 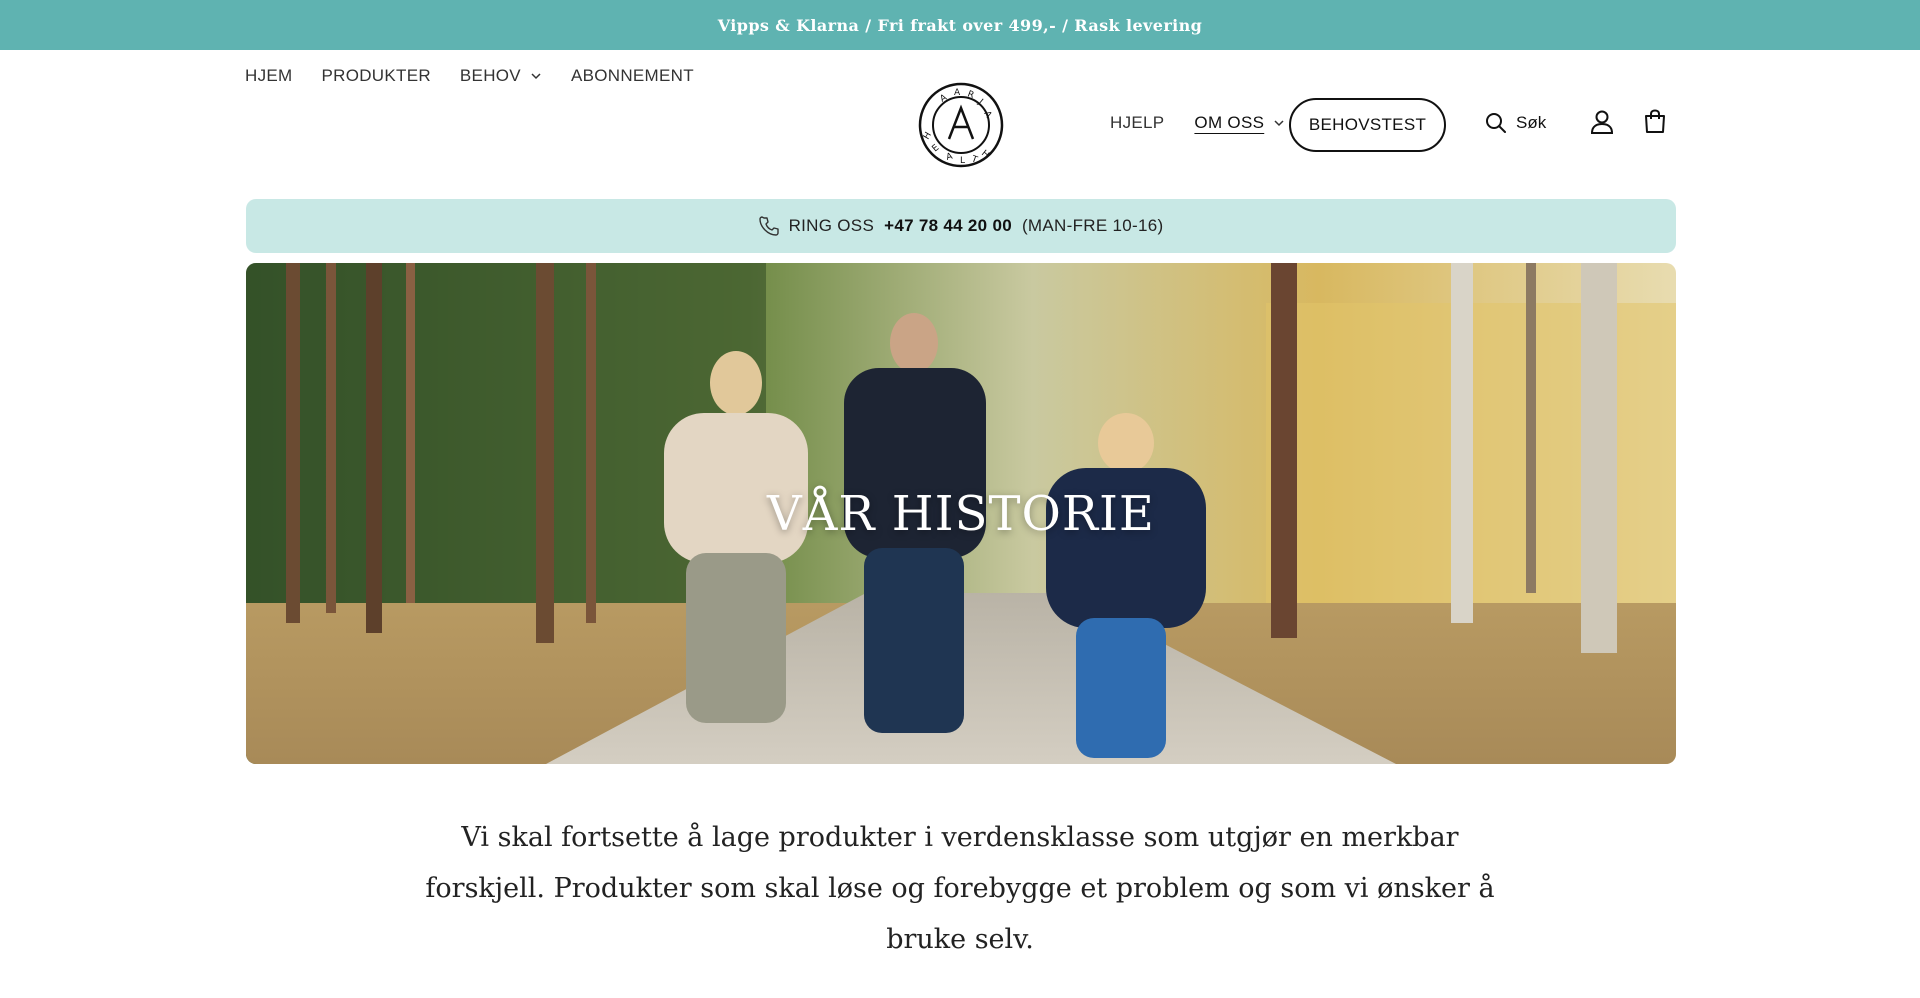 I want to click on nav-item-hjelp: HJELP, so click(x=1137, y=123).